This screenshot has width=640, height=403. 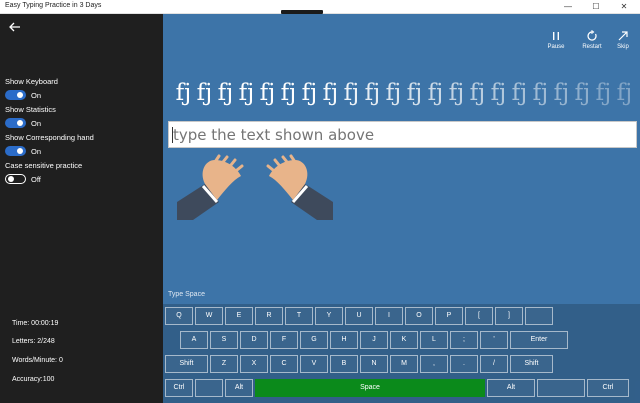 What do you see at coordinates (53, 5) in the screenshot?
I see `window-title: Easy Typing Practice in 3 Days` at bounding box center [53, 5].